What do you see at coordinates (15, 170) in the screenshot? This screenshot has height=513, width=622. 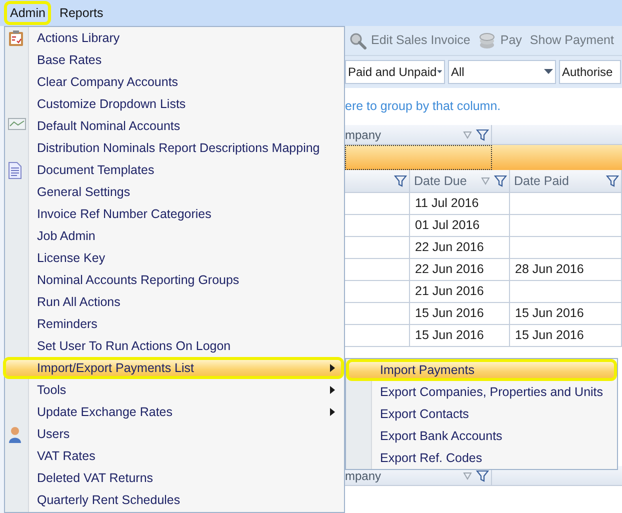 I see `document-icon` at bounding box center [15, 170].